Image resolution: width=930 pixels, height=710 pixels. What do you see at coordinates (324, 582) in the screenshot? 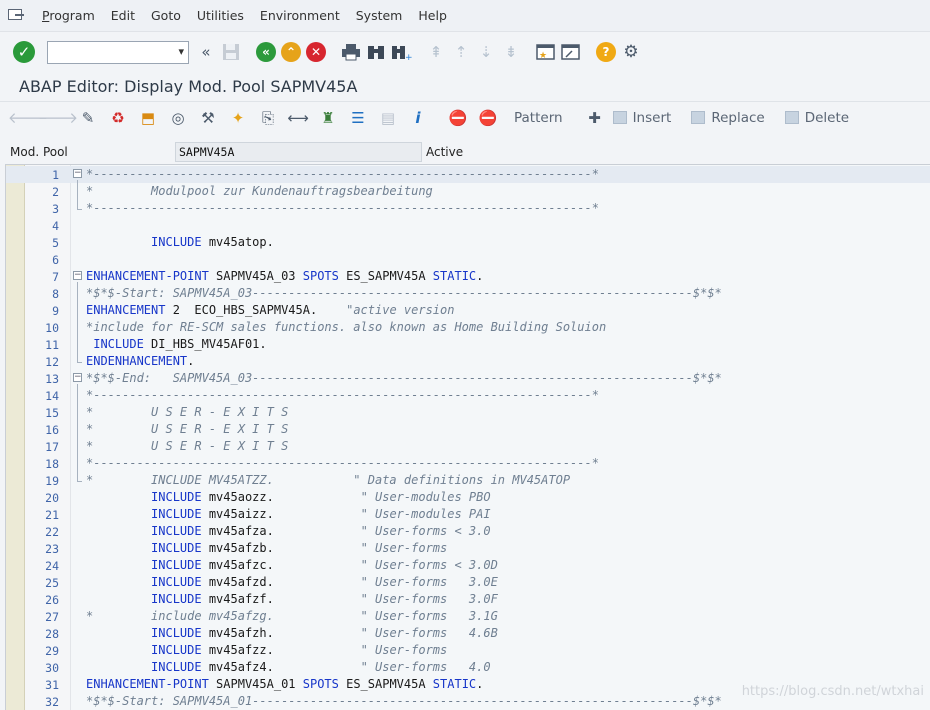
I see `code-text: INCLUDE mv45afzd. " User-forms 3.0E` at bounding box center [324, 582].